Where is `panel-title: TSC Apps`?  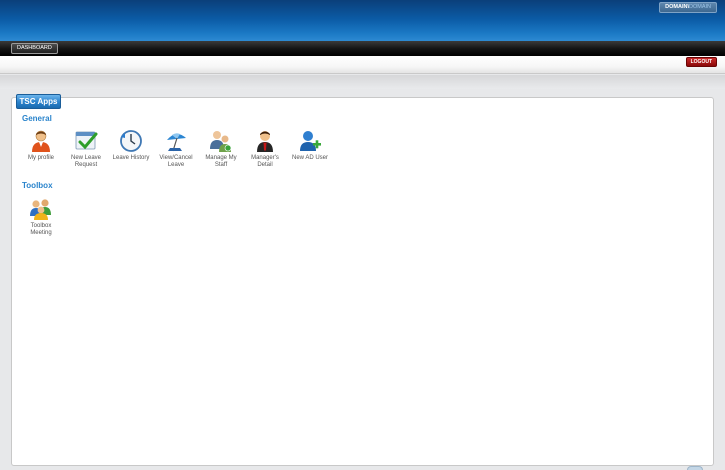
panel-title: TSC Apps is located at coordinates (38, 101).